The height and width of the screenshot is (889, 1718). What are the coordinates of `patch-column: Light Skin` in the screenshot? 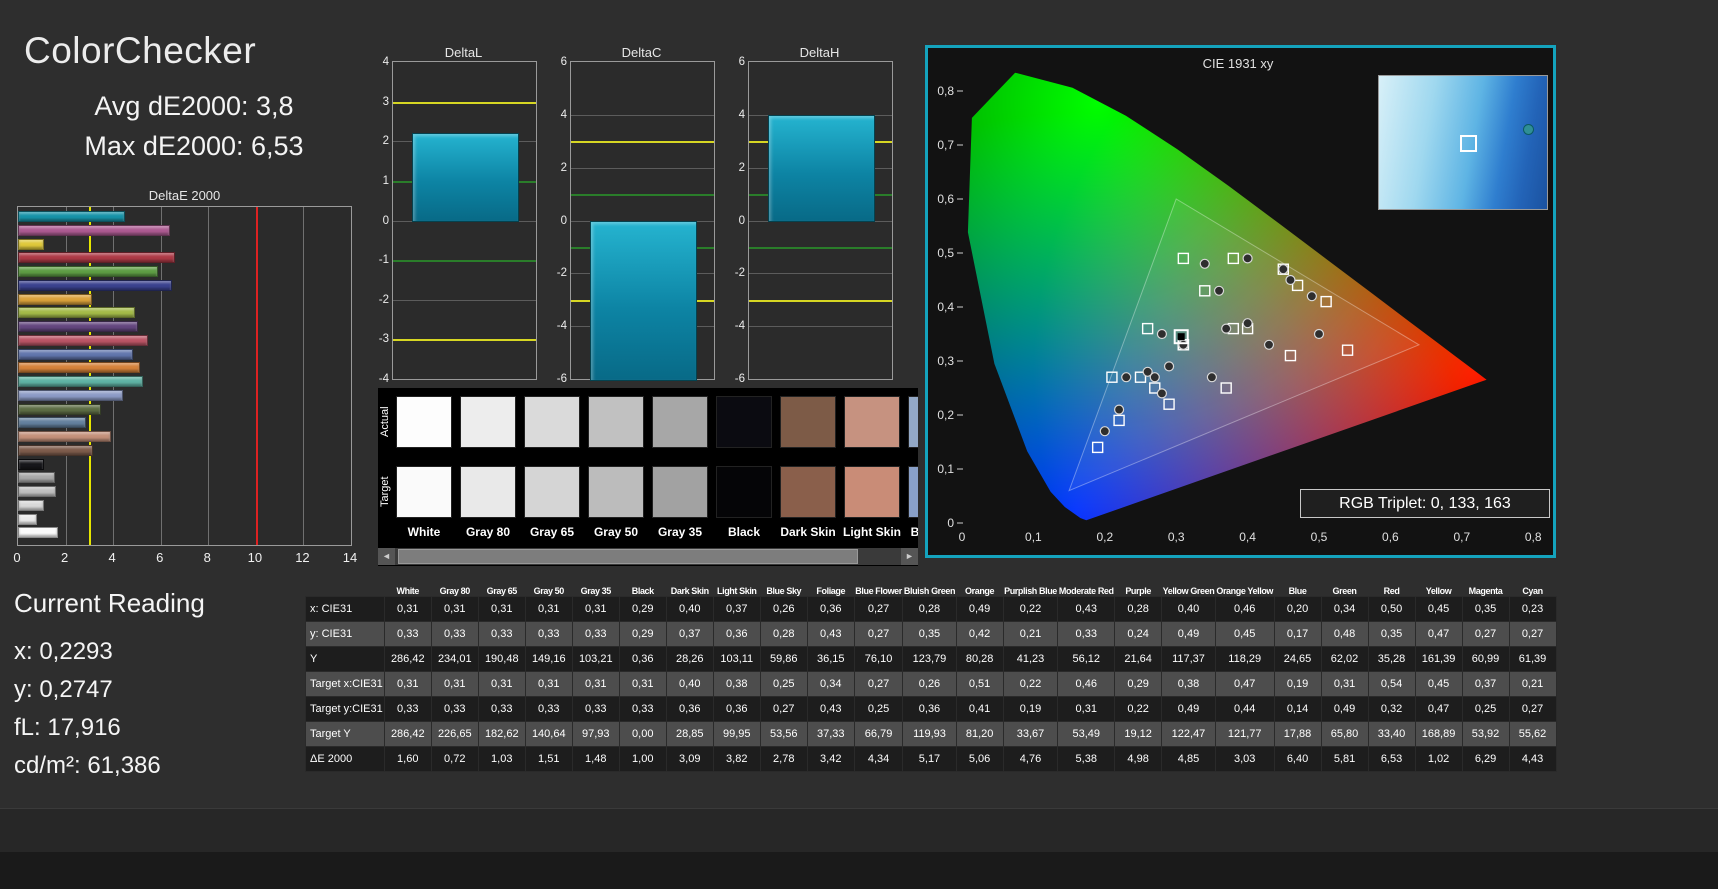 It's located at (872, 468).